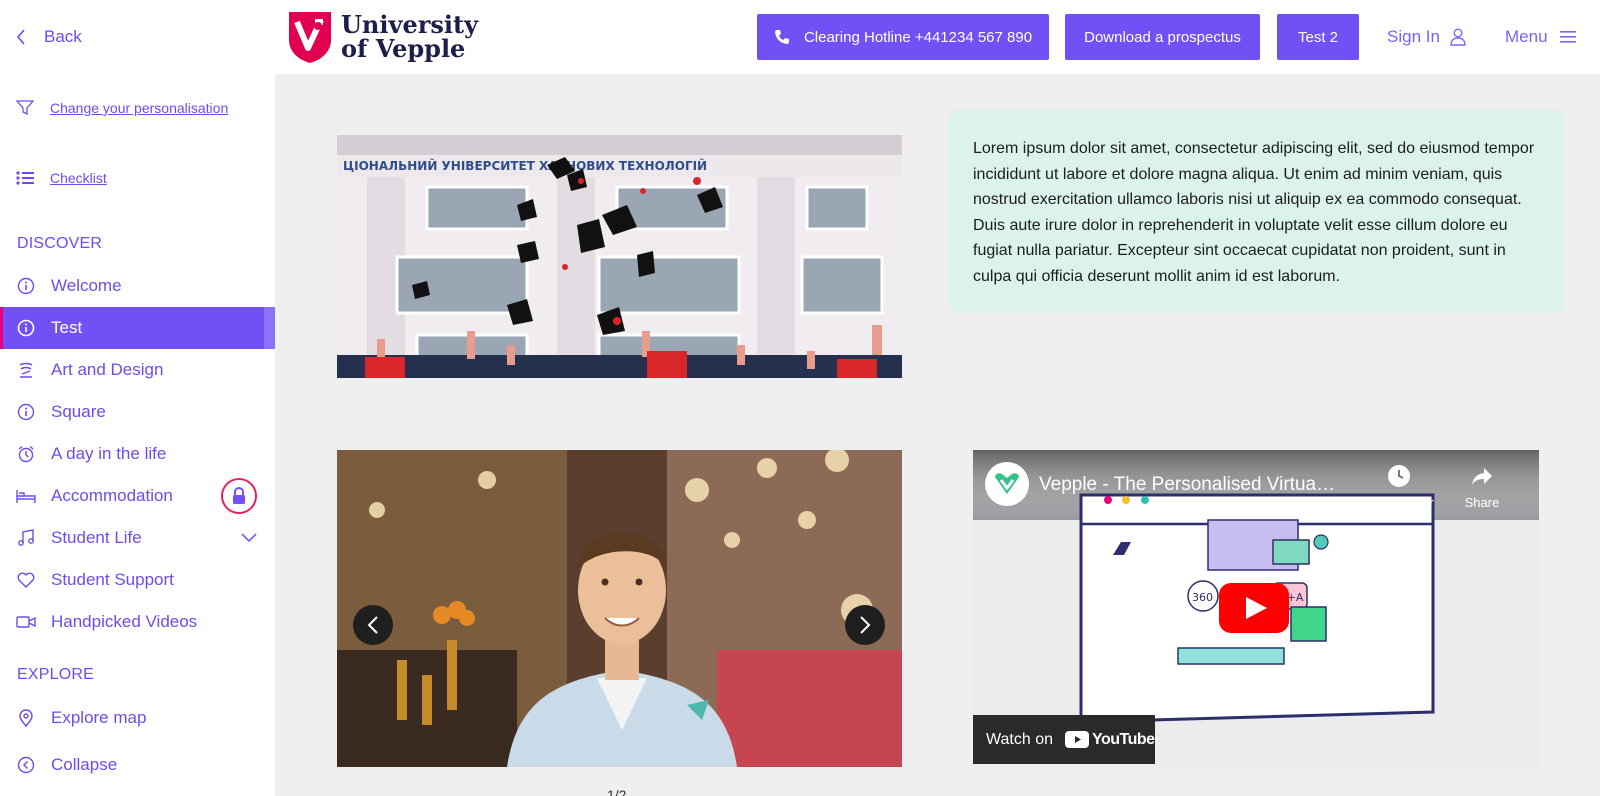 The height and width of the screenshot is (796, 1600). What do you see at coordinates (1413, 36) in the screenshot?
I see `sign-in-label: Sign In` at bounding box center [1413, 36].